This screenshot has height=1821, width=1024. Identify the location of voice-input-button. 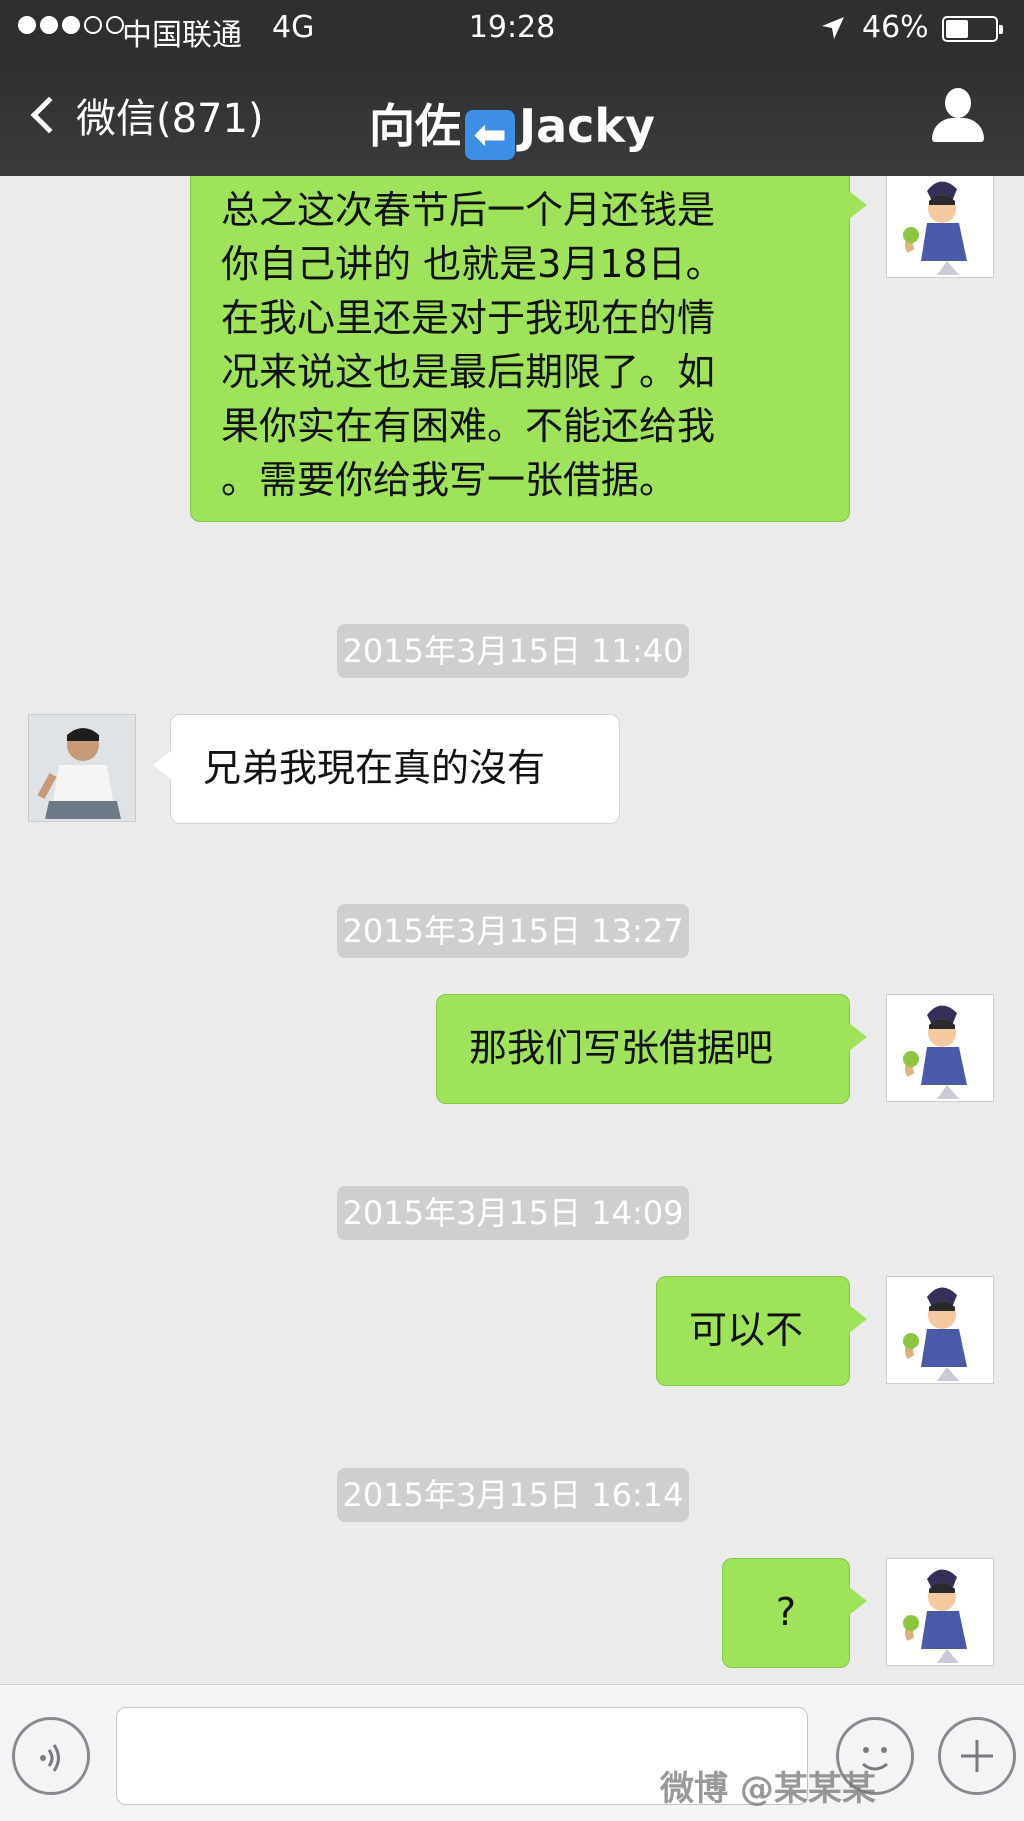
(51, 1756).